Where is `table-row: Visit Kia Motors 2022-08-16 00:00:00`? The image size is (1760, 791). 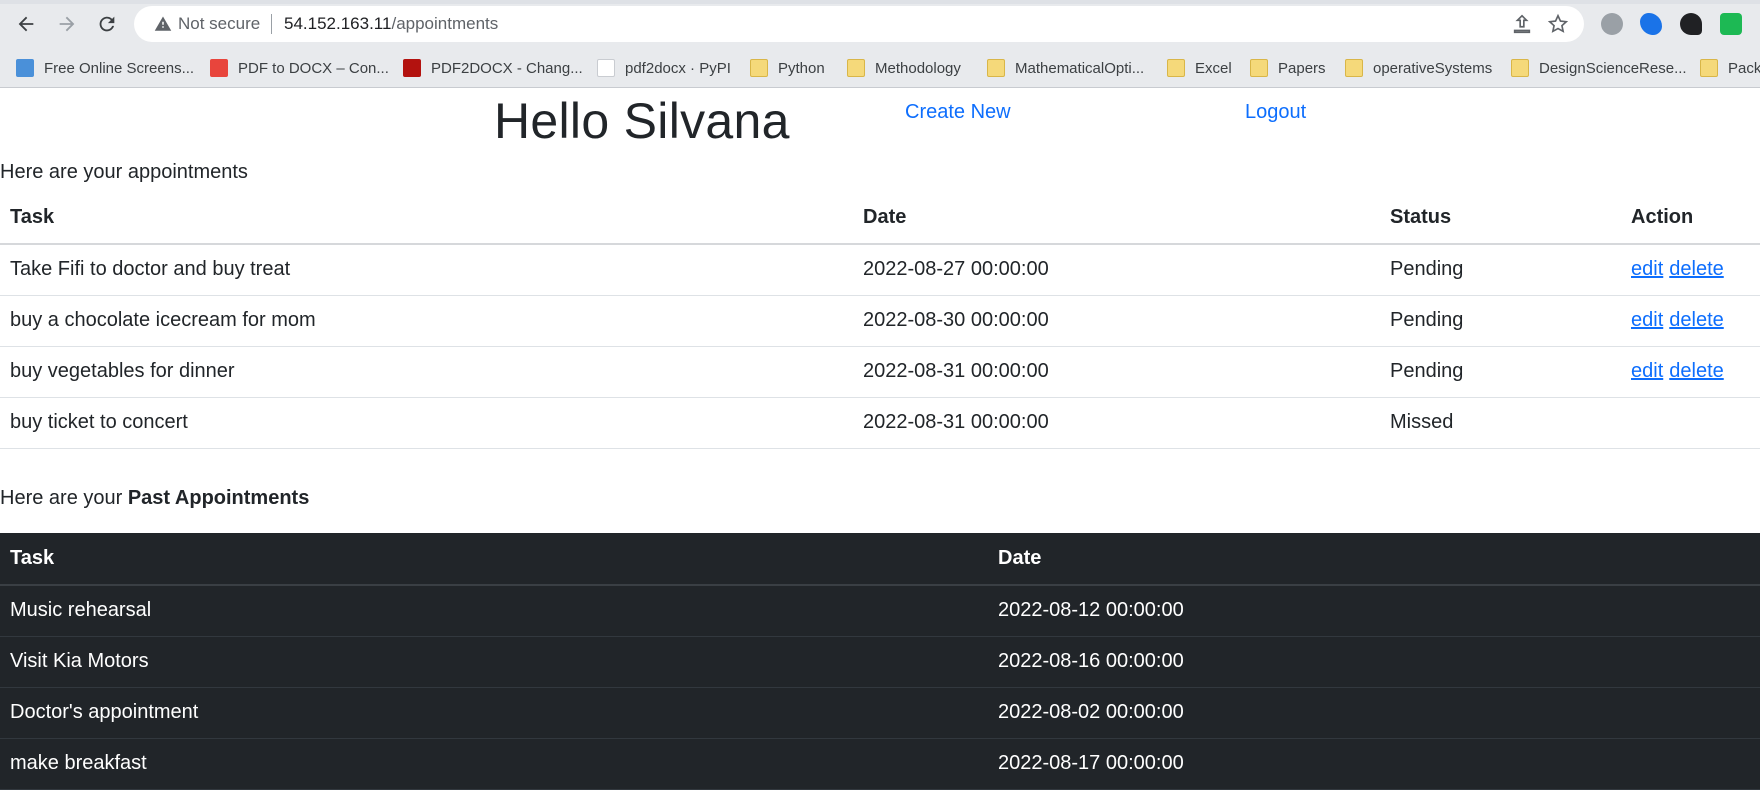 table-row: Visit Kia Motors 2022-08-16 00:00:00 is located at coordinates (880, 662).